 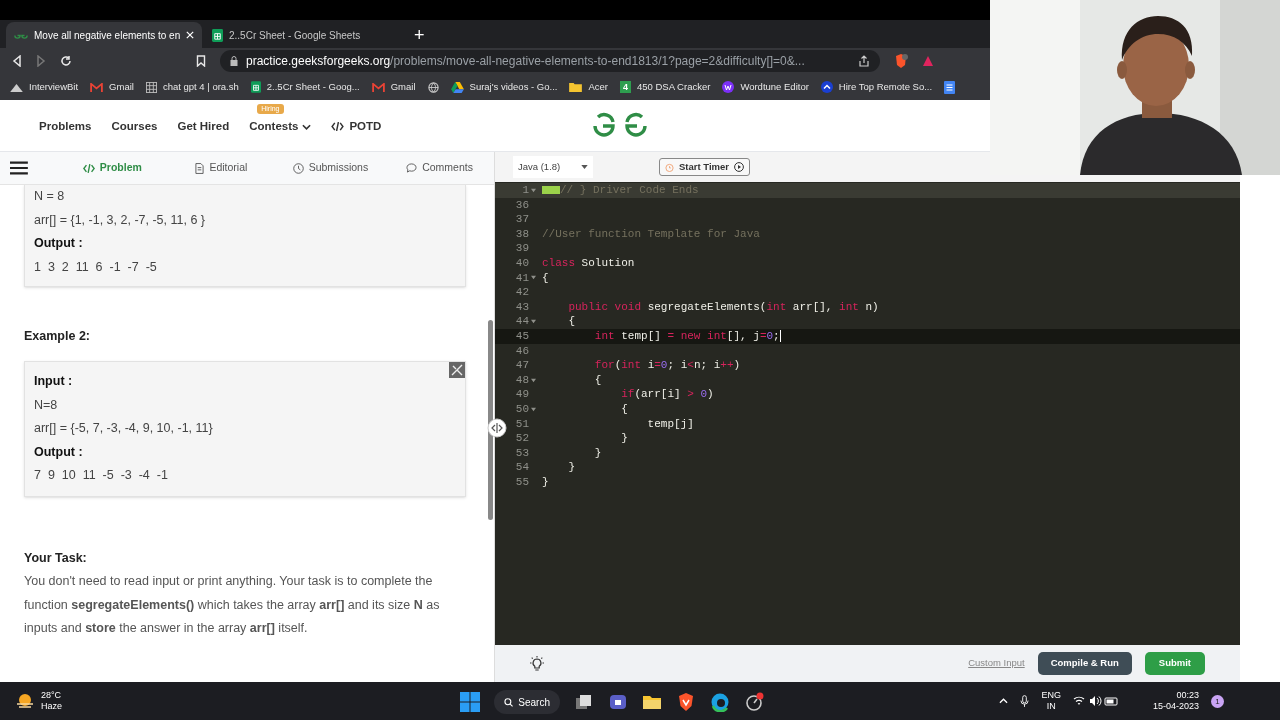 I want to click on bookmark: 4 450 DSA Cracker, so click(x=665, y=87).